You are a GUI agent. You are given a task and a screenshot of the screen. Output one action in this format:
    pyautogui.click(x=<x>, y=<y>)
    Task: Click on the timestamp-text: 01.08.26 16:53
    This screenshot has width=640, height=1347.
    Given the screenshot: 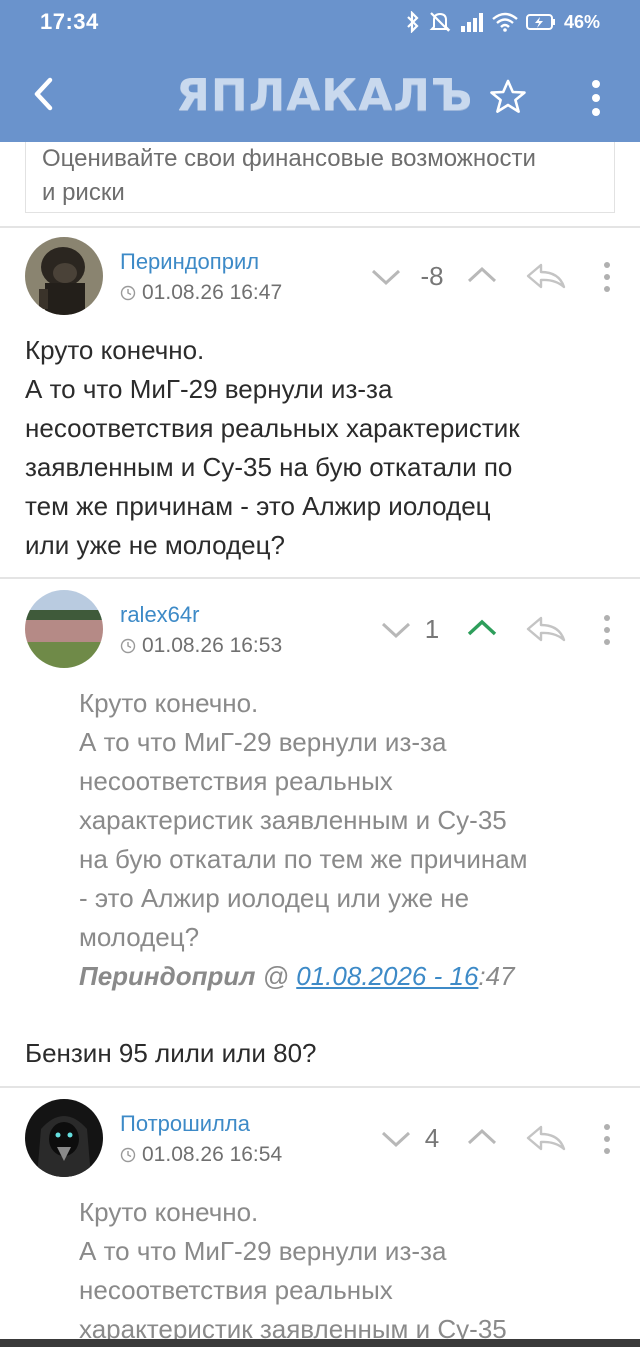 What is the action you would take?
    pyautogui.click(x=212, y=645)
    